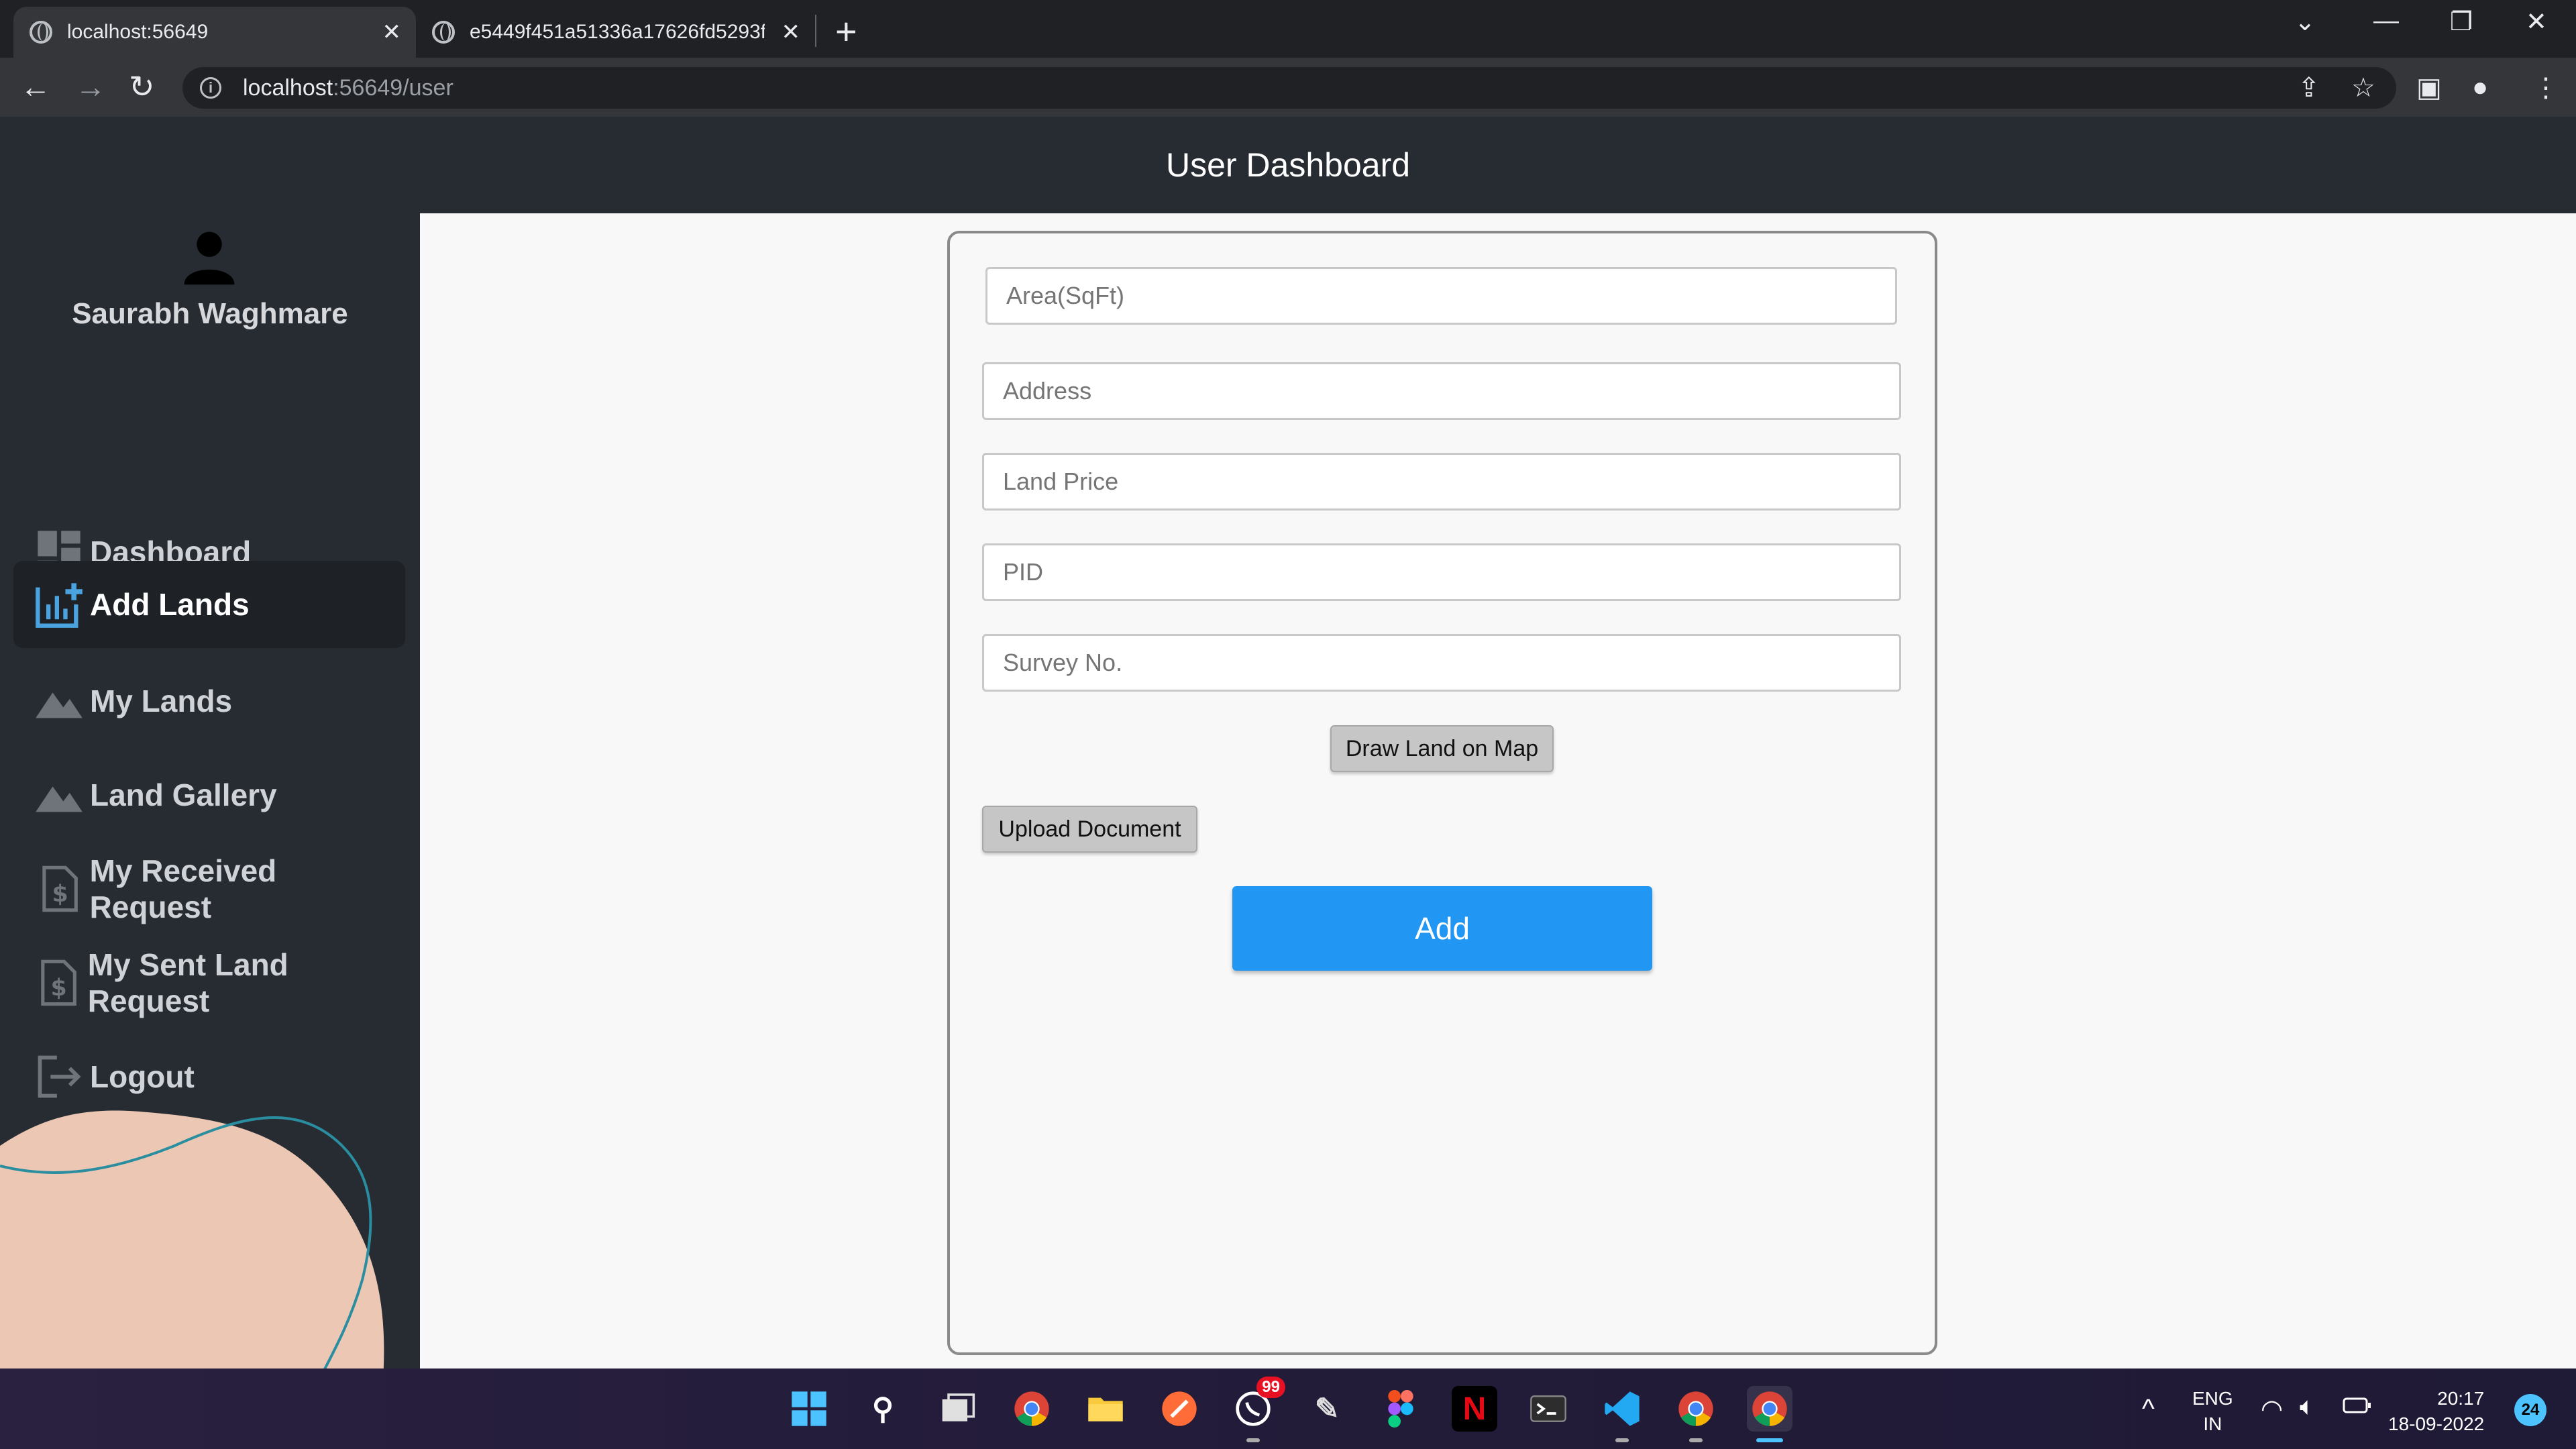 This screenshot has height=1449, width=2576. I want to click on sidebar-item-label: Add Lands, so click(170, 604).